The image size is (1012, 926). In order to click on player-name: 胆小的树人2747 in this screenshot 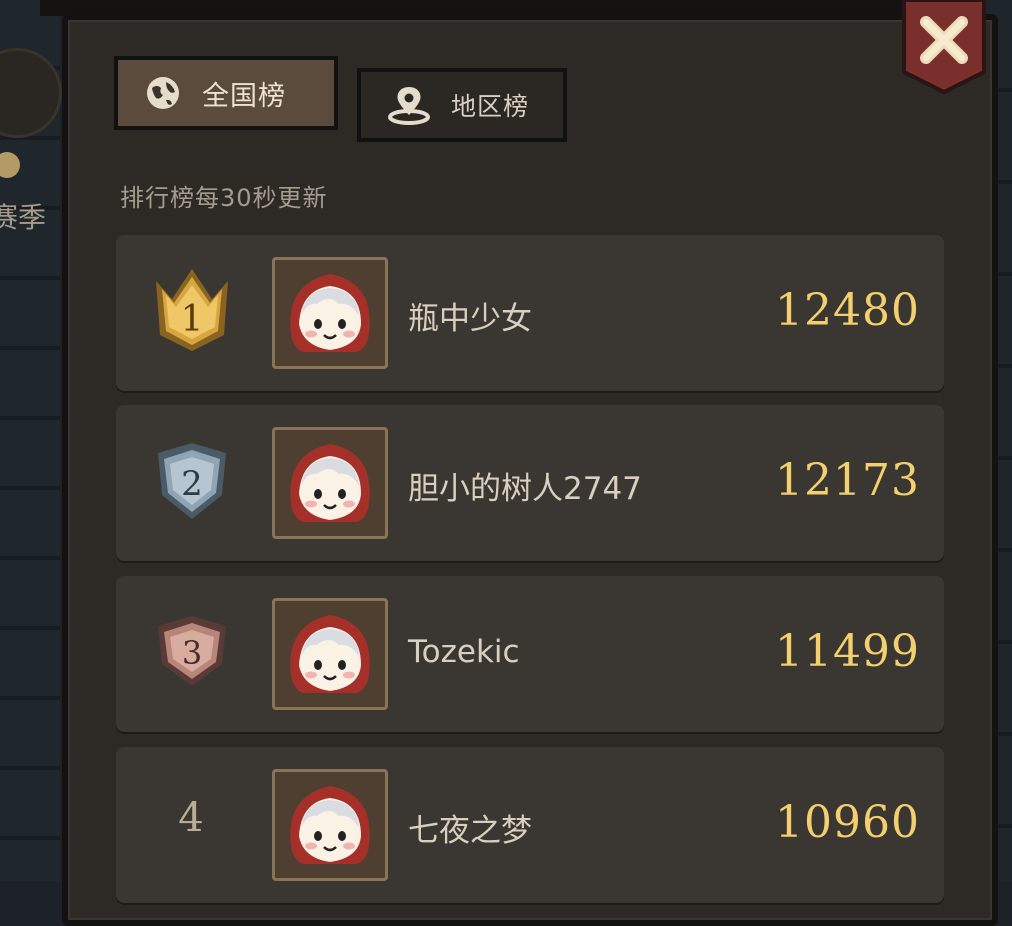, I will do `click(525, 489)`.